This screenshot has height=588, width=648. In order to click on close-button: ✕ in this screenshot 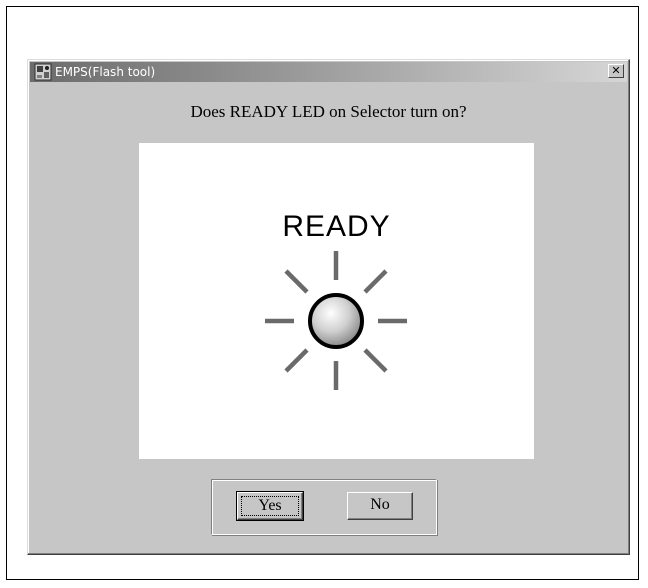, I will do `click(616, 71)`.